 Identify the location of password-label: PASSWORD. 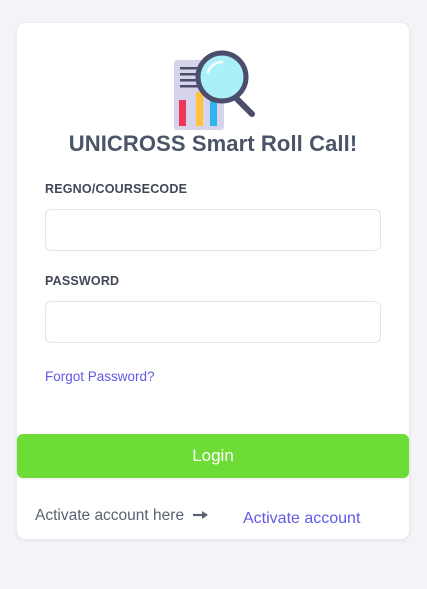
(82, 281).